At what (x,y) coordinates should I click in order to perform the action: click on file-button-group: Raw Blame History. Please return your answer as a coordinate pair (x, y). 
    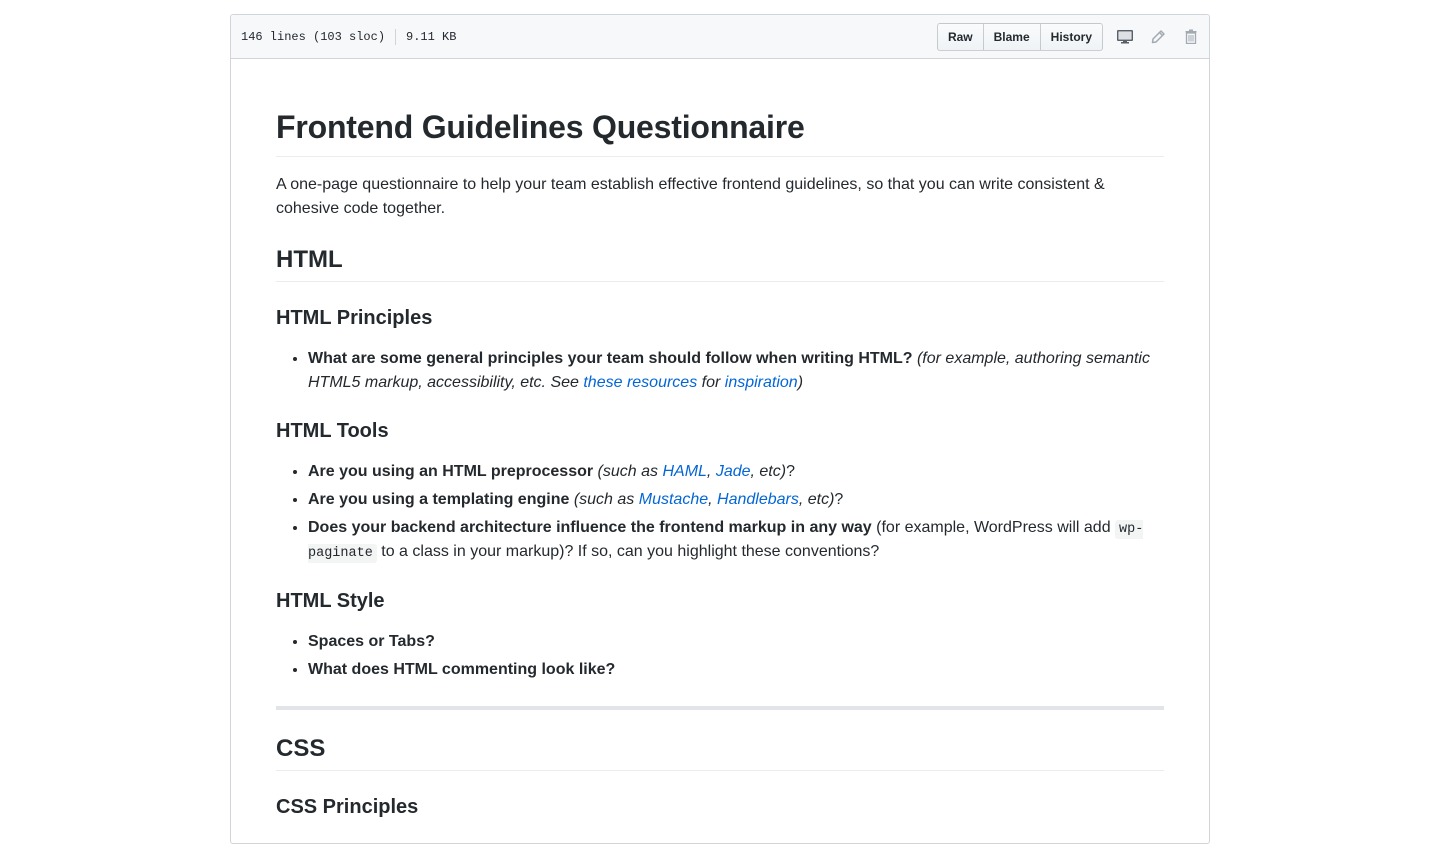
    Looking at the image, I should click on (1019, 36).